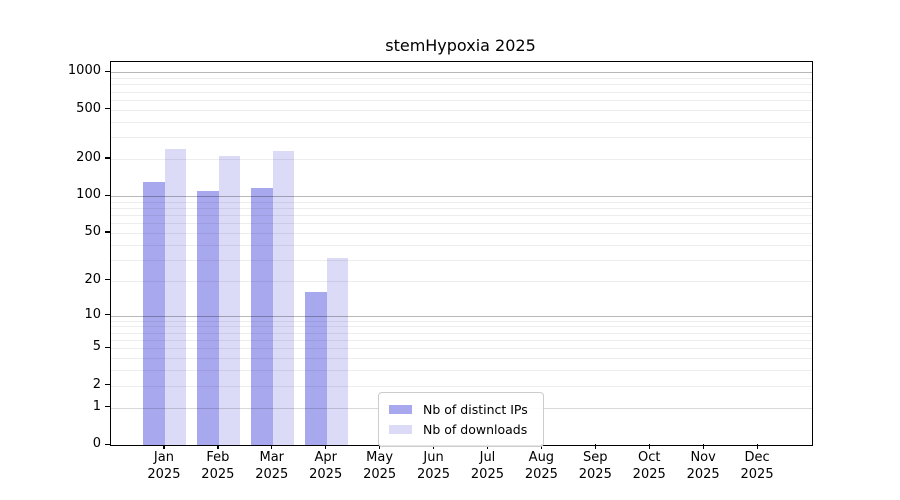  Describe the element at coordinates (380, 466) in the screenshot. I see `x-tick-label-4: May 2025` at that location.